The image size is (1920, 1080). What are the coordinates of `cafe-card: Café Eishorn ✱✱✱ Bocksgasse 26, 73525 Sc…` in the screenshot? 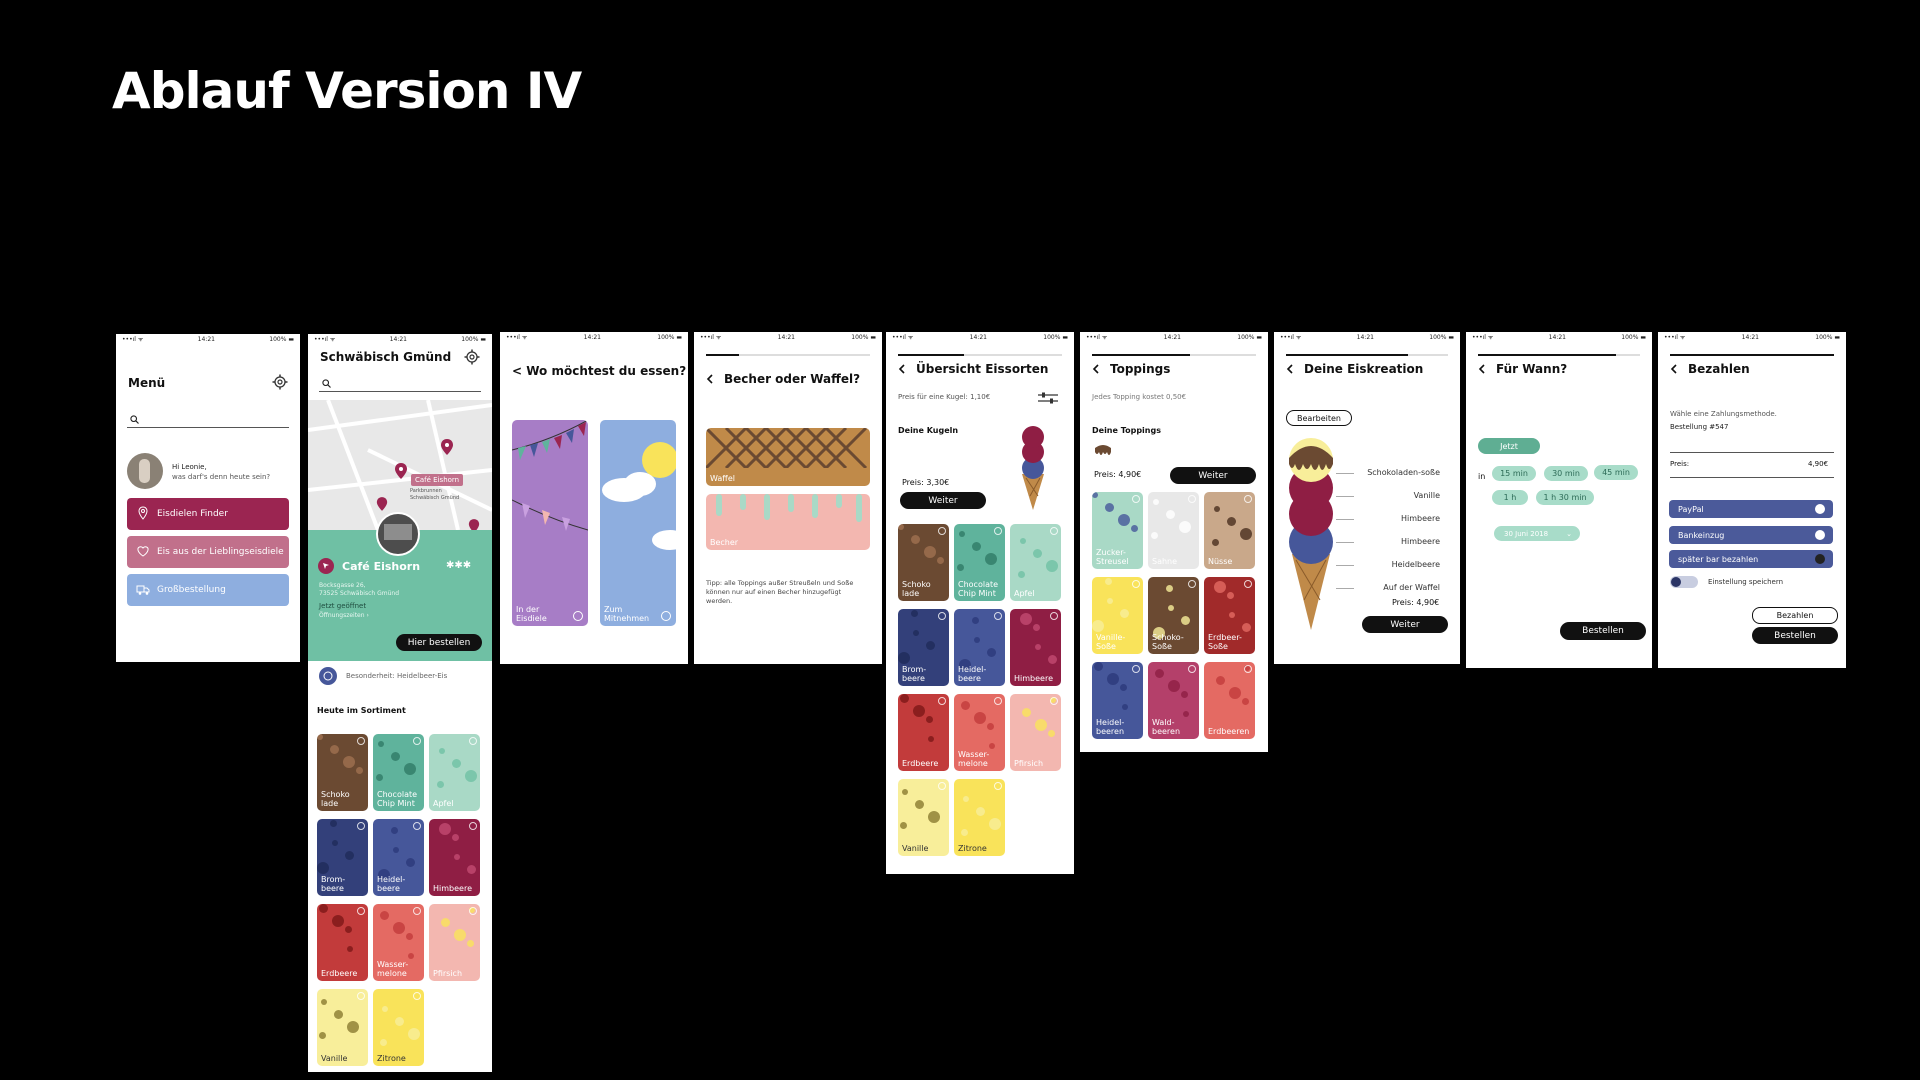 It's located at (400, 586).